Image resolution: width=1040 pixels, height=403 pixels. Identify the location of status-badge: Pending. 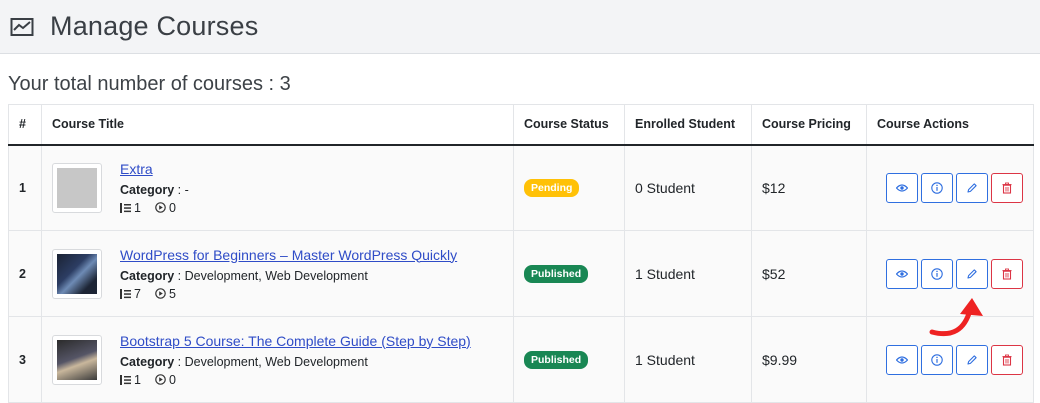
(552, 188).